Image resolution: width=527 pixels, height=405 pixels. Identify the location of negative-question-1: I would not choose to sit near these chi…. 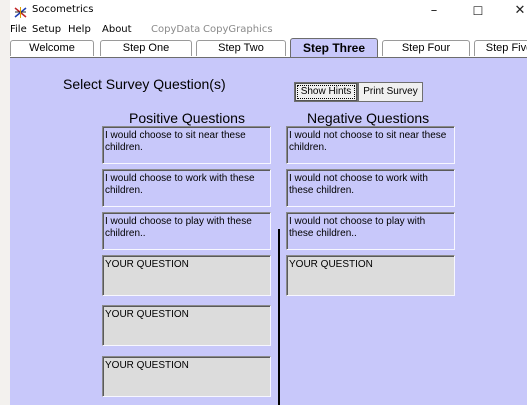
(370, 145).